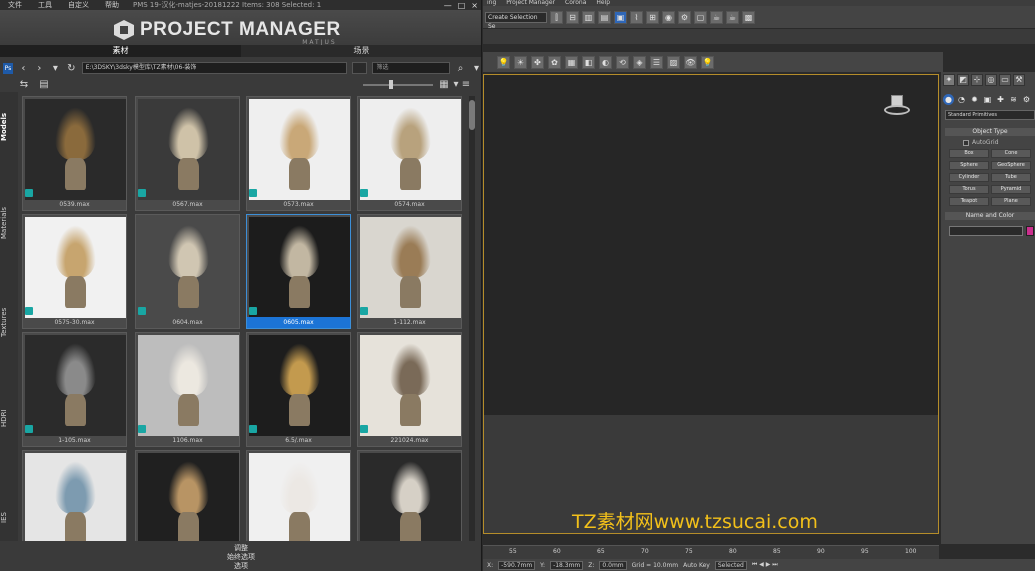 The image size is (1035, 571). I want to click on asset-card: 0573.max, so click(298, 153).